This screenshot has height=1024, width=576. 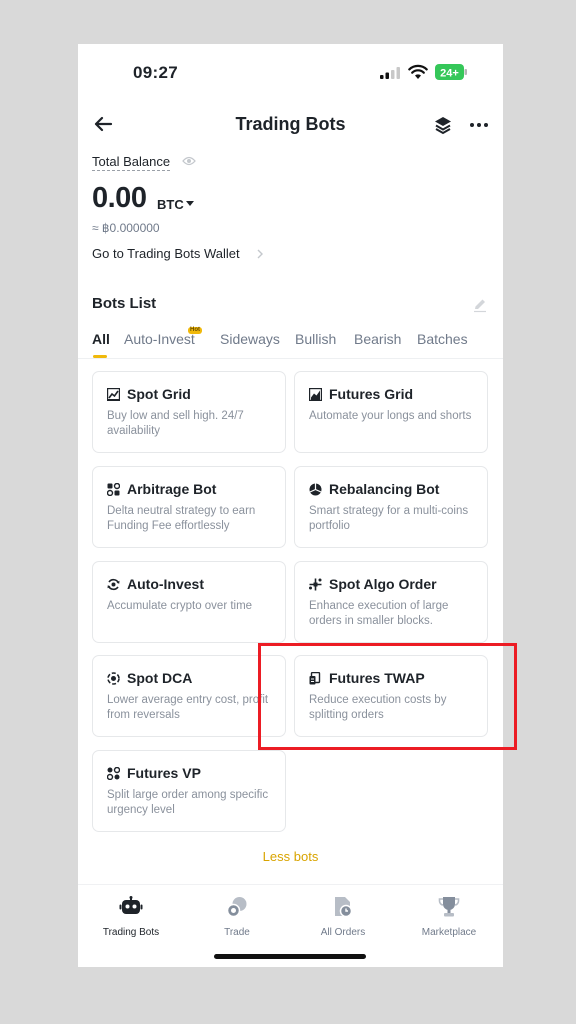 I want to click on bot-card-title: Rebalancing Bot, so click(x=384, y=489).